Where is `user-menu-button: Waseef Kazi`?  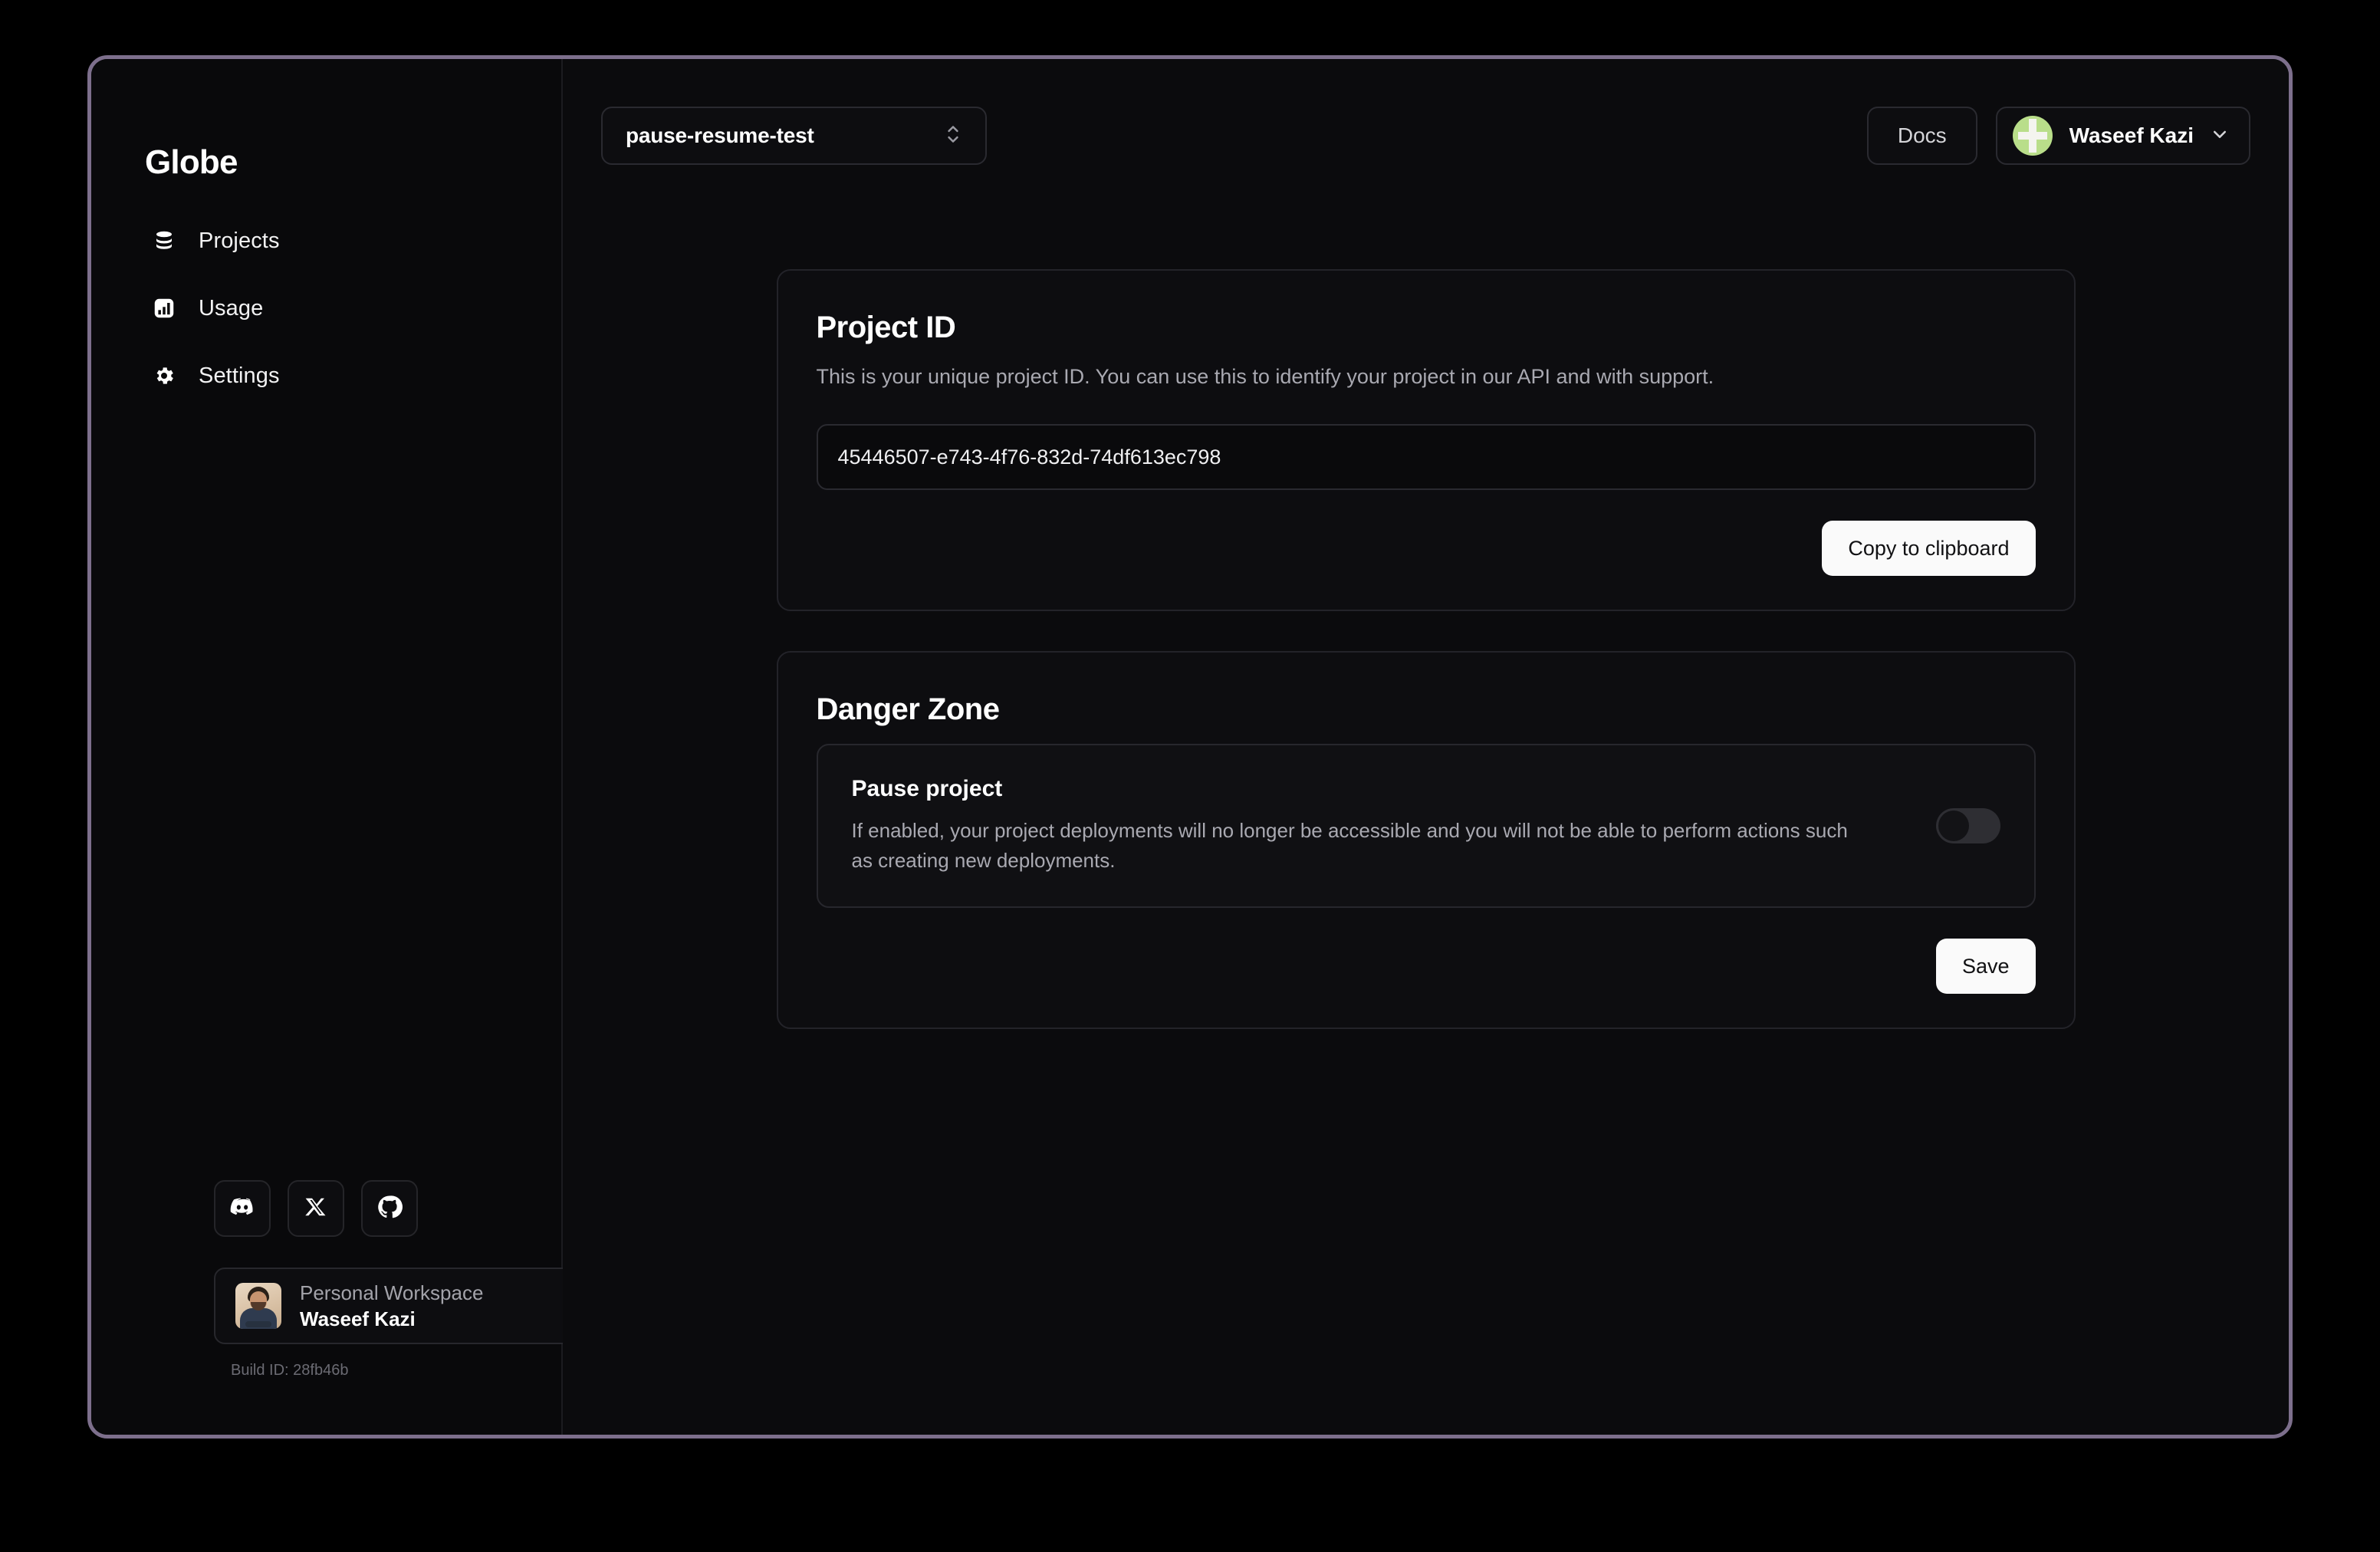
user-menu-button: Waseef Kazi is located at coordinates (2122, 136).